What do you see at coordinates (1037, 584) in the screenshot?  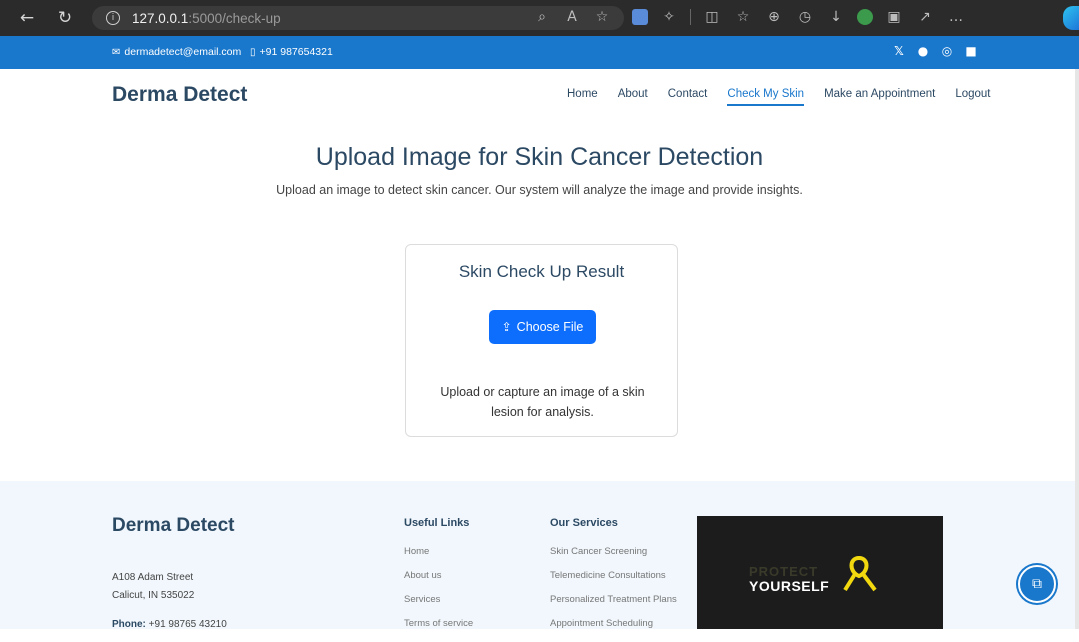 I see `chat-icon: ⧉` at bounding box center [1037, 584].